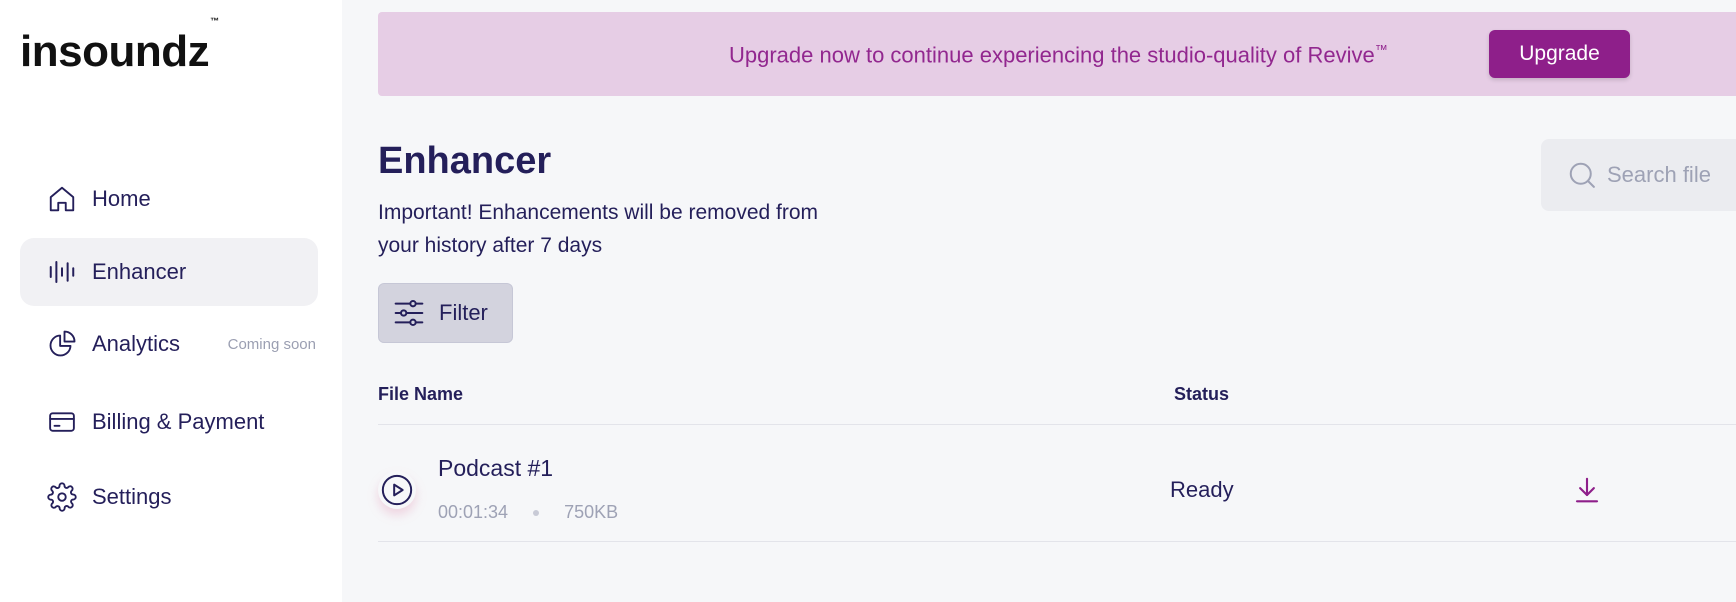 This screenshot has height=602, width=1736. Describe the element at coordinates (1559, 54) in the screenshot. I see `upgrade-button: Upgrade` at that location.